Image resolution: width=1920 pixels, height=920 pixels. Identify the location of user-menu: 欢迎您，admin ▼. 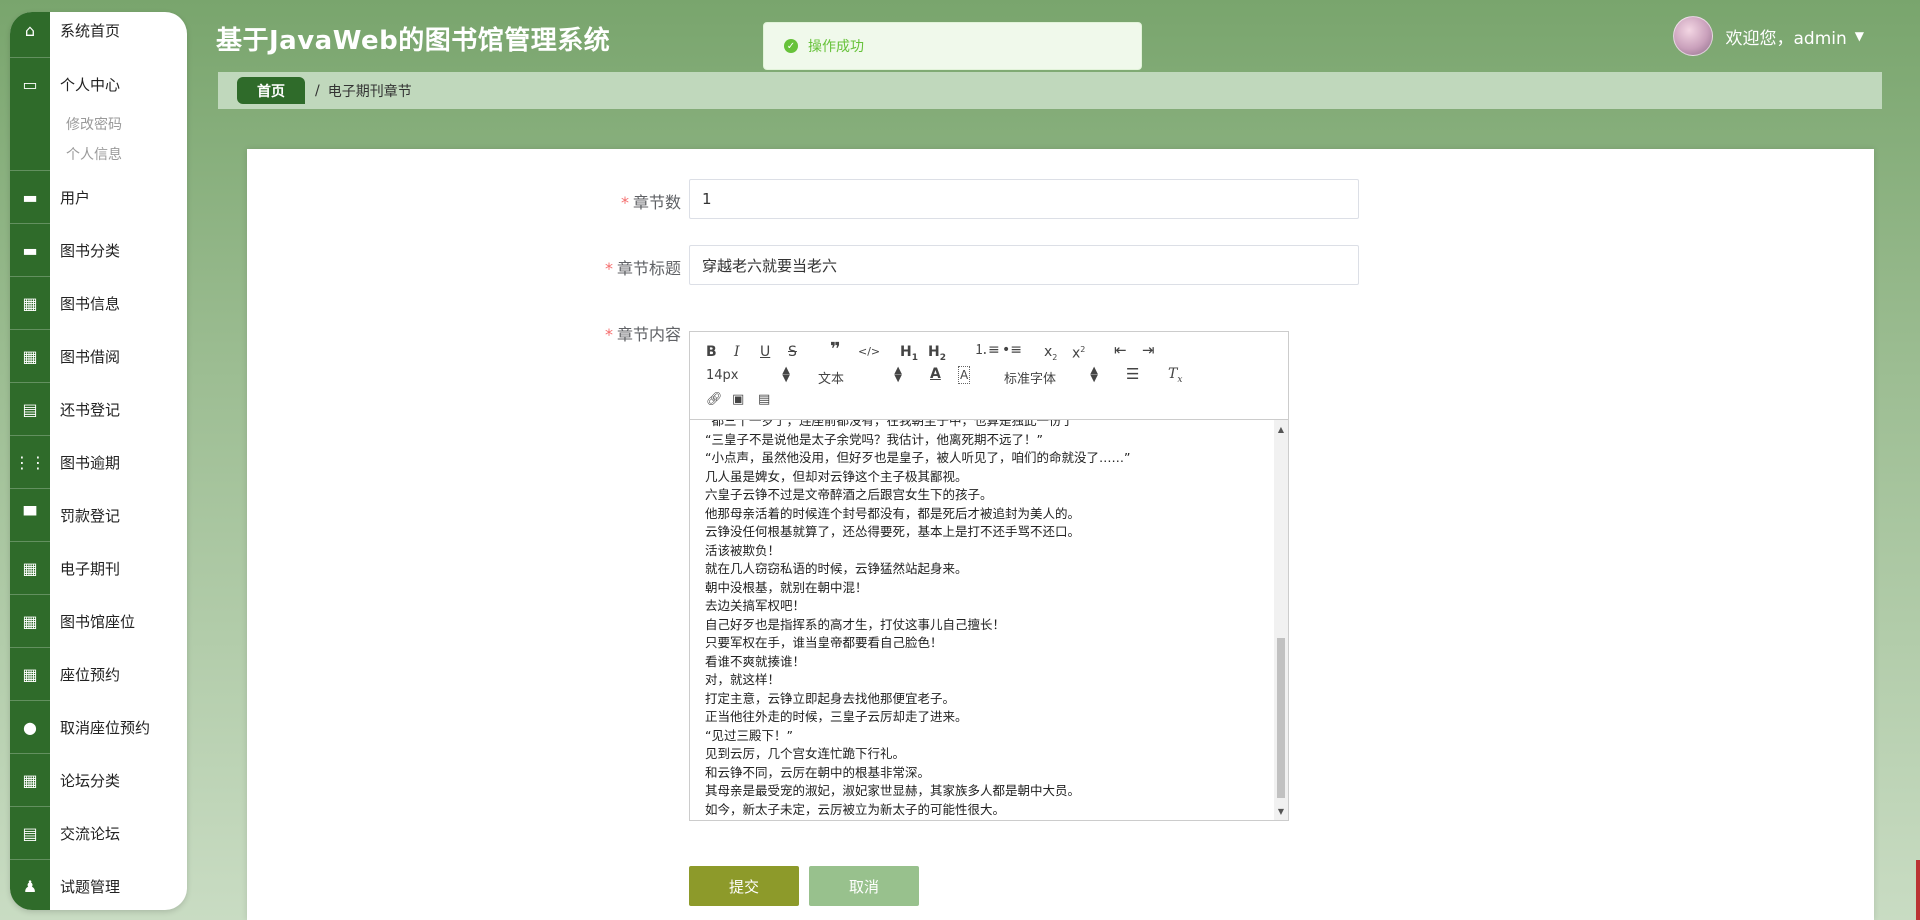
(1768, 36).